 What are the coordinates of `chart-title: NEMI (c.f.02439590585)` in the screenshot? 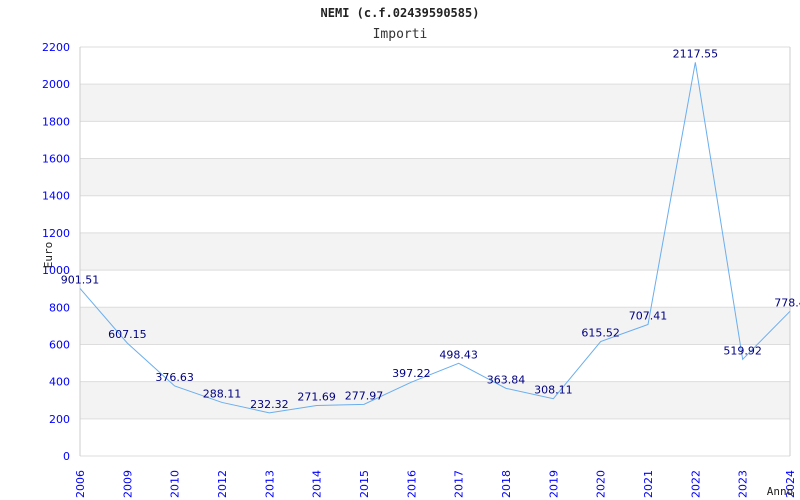 It's located at (400, 13).